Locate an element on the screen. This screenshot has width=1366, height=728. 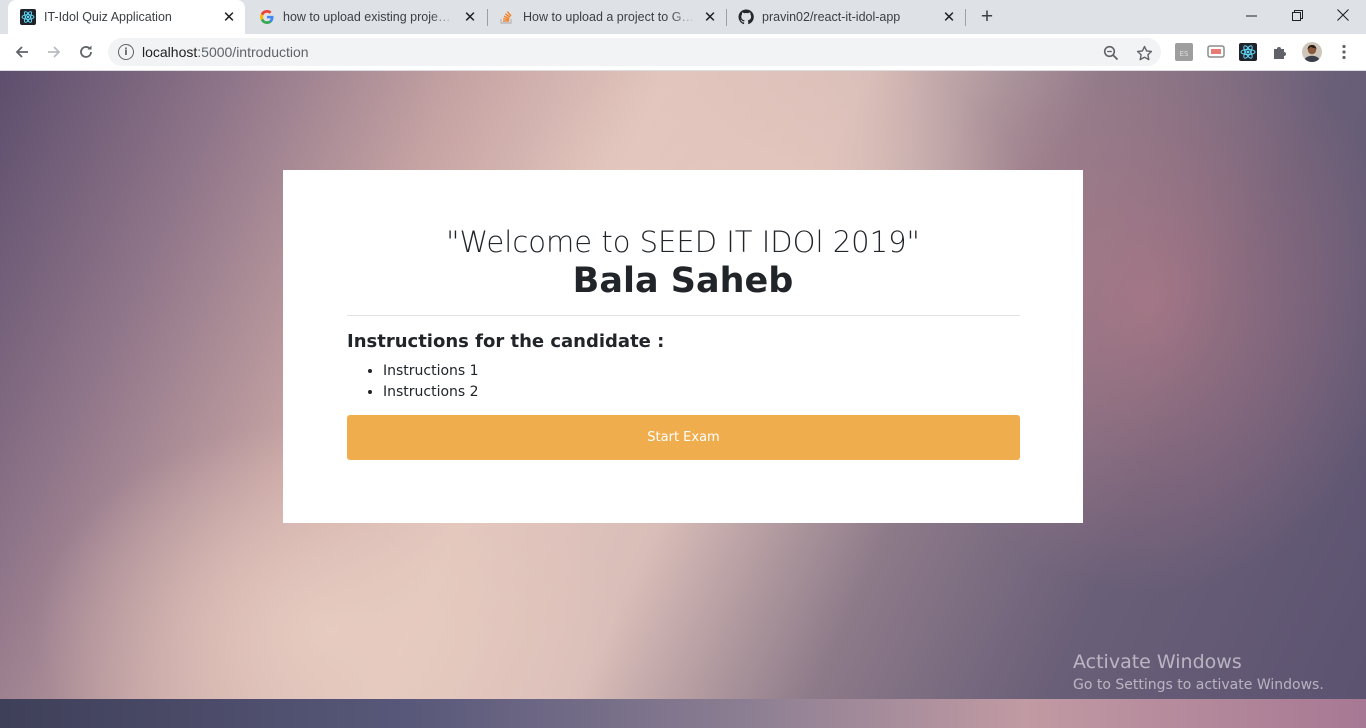
back-button is located at coordinates (22, 52).